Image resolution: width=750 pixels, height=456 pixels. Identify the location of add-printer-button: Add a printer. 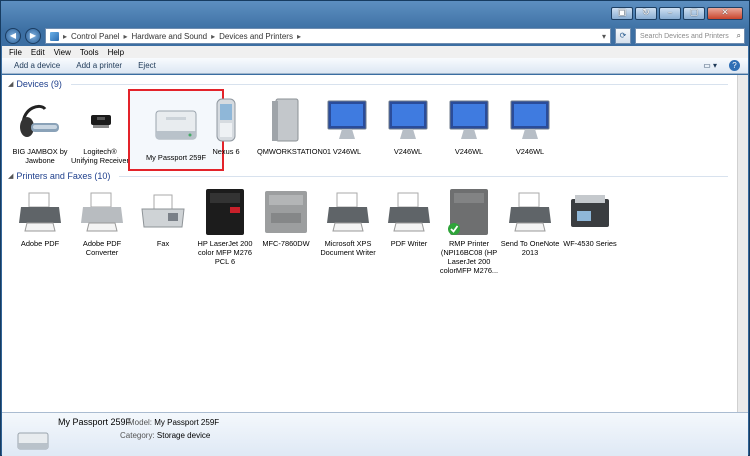
(99, 65).